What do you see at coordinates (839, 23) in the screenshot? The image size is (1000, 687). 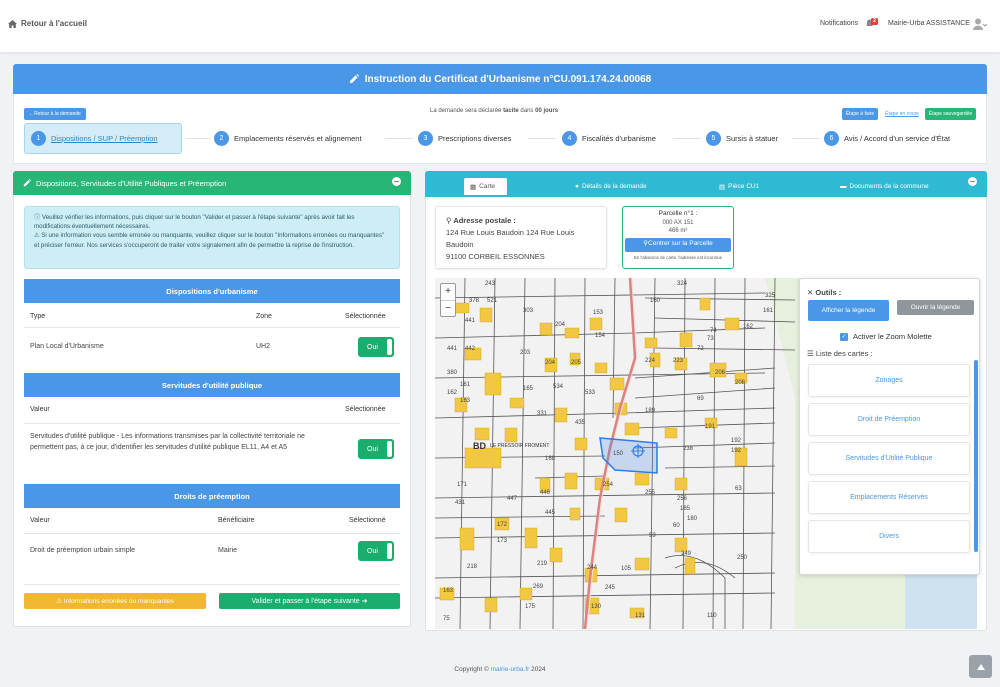 I see `notifications-link: Notifications` at bounding box center [839, 23].